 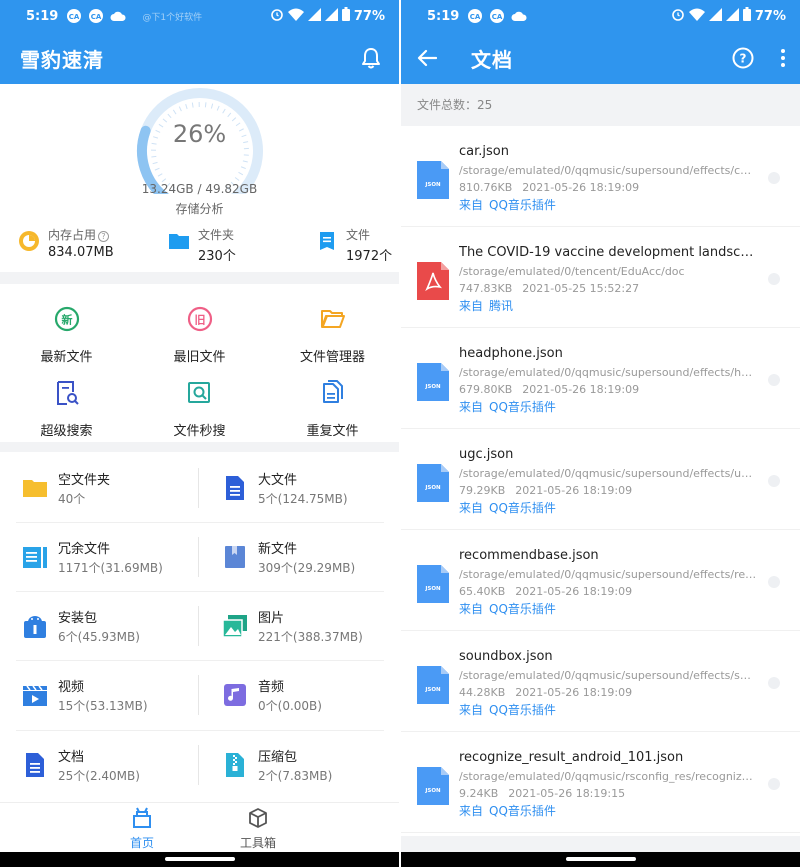 I want to click on stat-label: 文件, so click(x=358, y=235).